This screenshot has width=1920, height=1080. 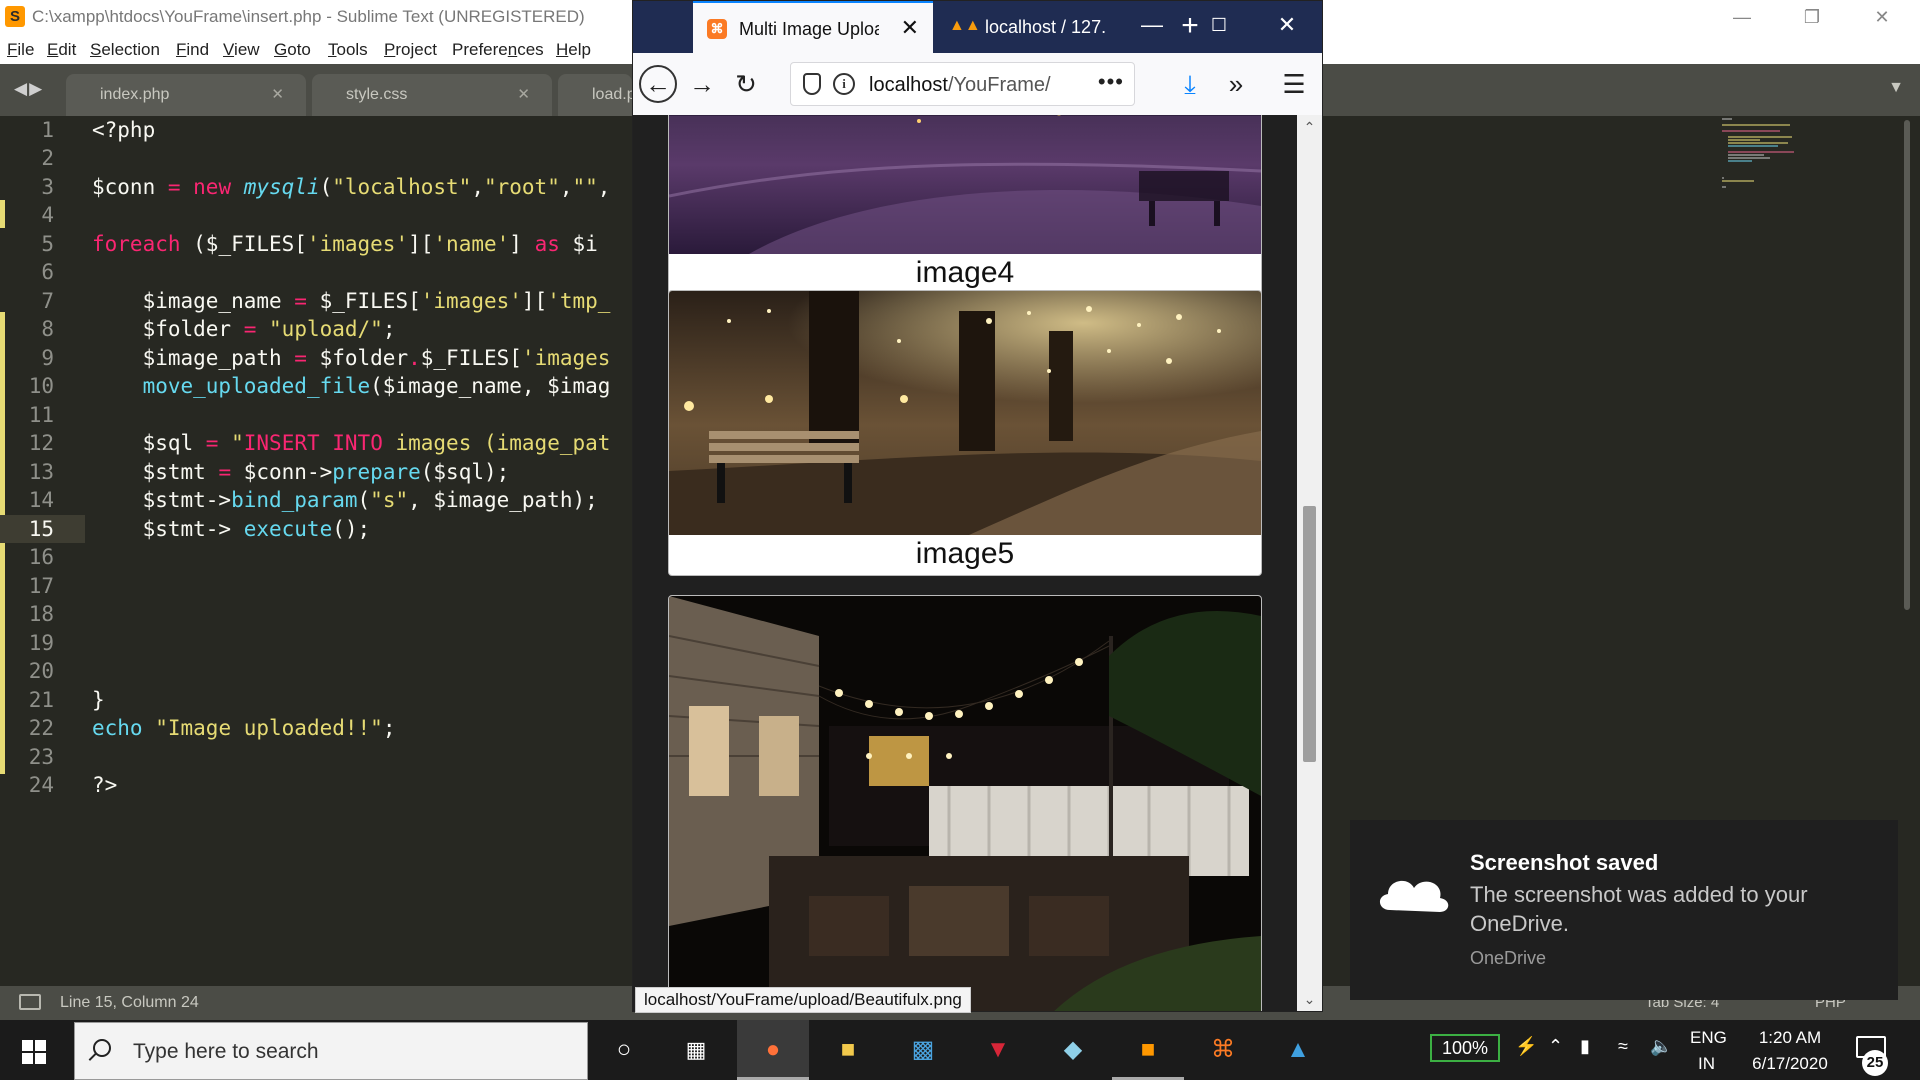 I want to click on line-number: 3, so click(x=47, y=187).